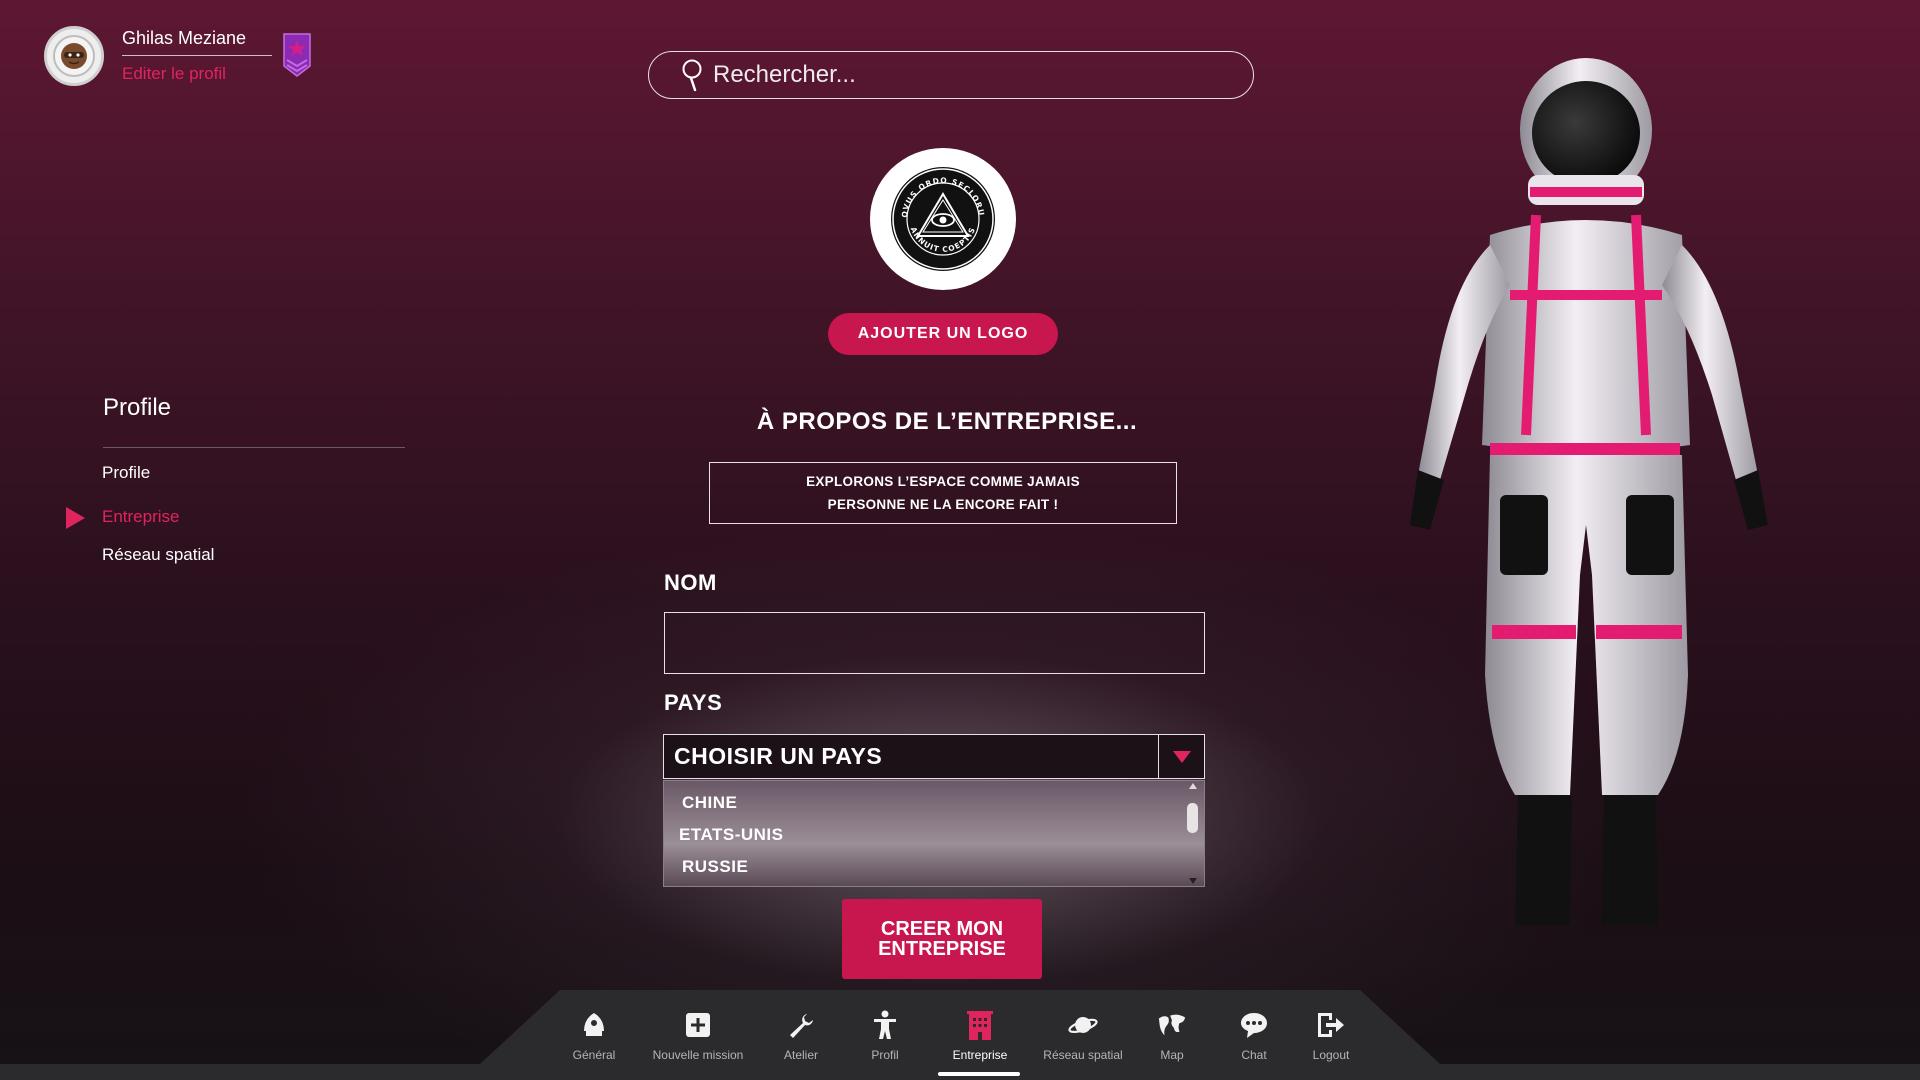  Describe the element at coordinates (197, 74) in the screenshot. I see `edit-profile-link: Editer le profil` at that location.